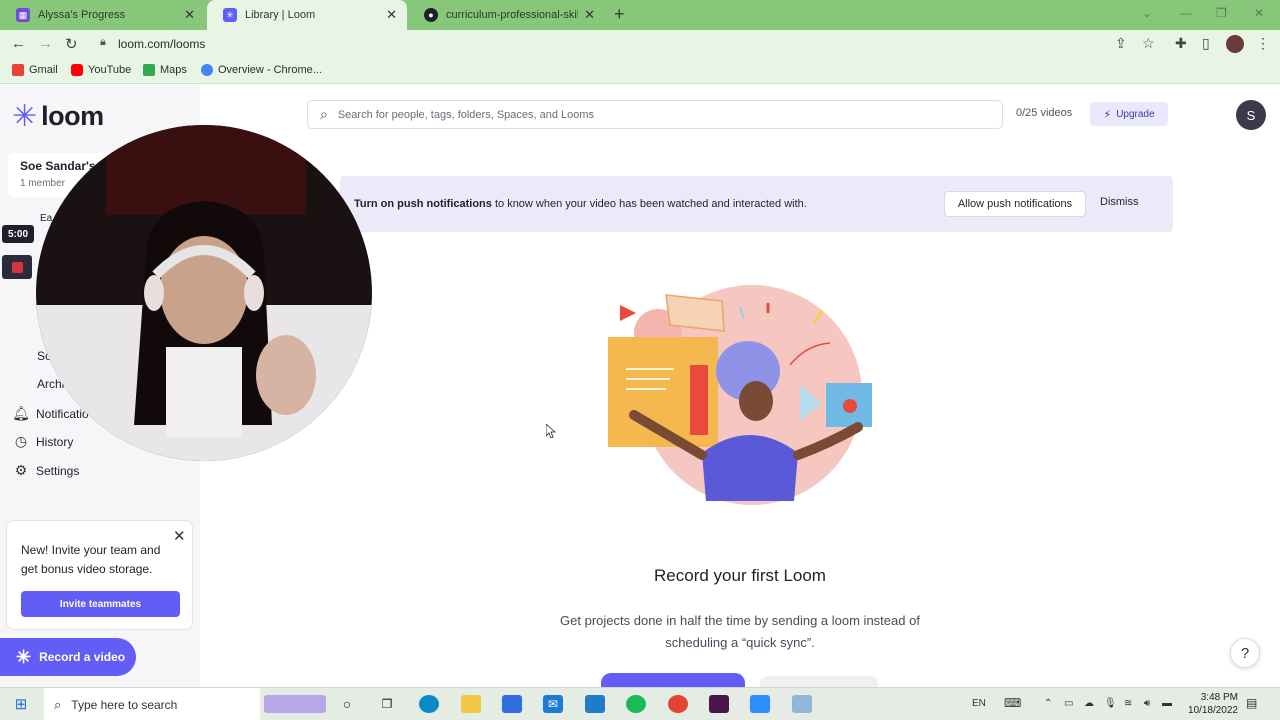 Image resolution: width=1280 pixels, height=720 pixels. I want to click on new-tab-button: +, so click(619, 14).